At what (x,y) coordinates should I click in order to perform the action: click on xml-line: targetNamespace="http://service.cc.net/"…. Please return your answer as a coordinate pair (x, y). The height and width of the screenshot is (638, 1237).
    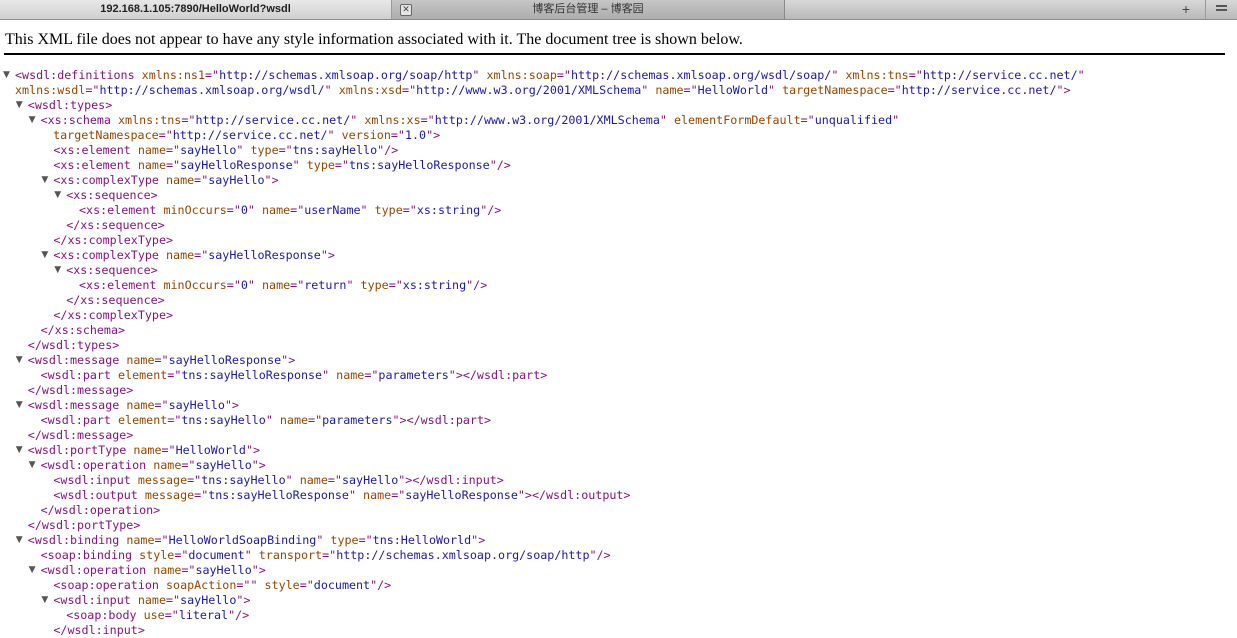
    Looking at the image, I should click on (246, 135).